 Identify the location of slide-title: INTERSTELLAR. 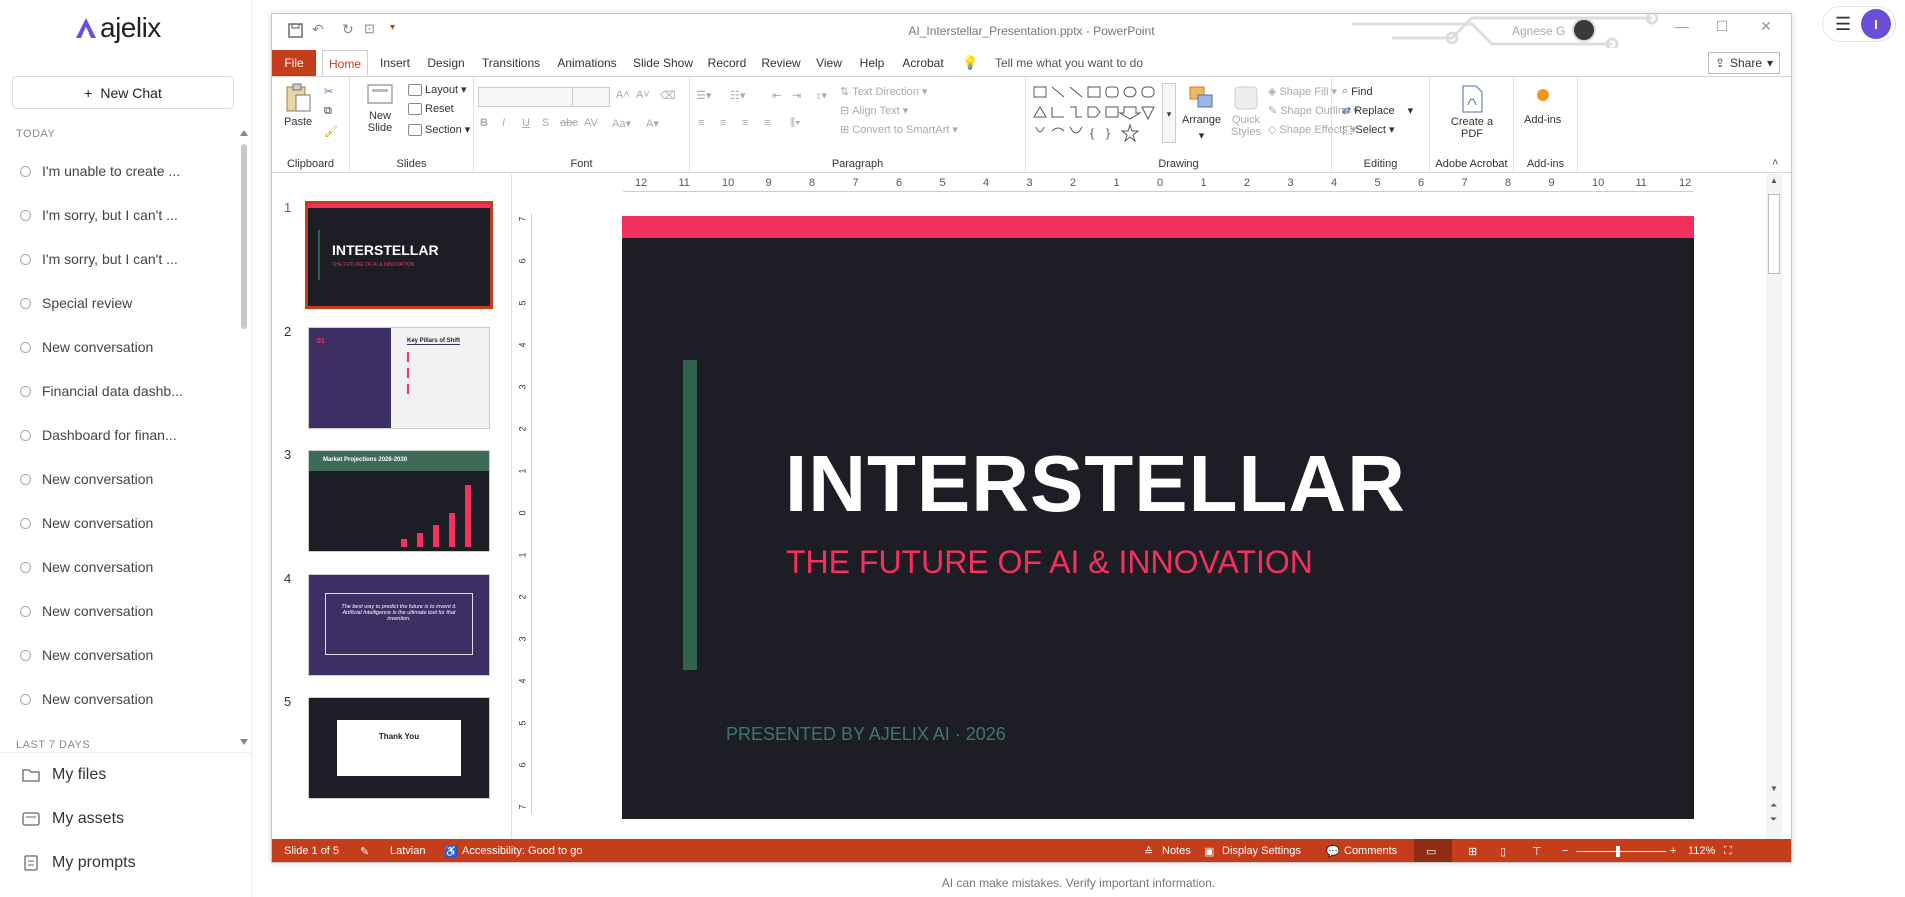
(1095, 484).